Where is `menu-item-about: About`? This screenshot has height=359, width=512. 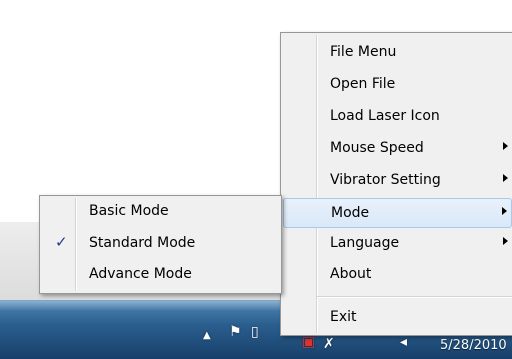
menu-item-about: About is located at coordinates (397, 275).